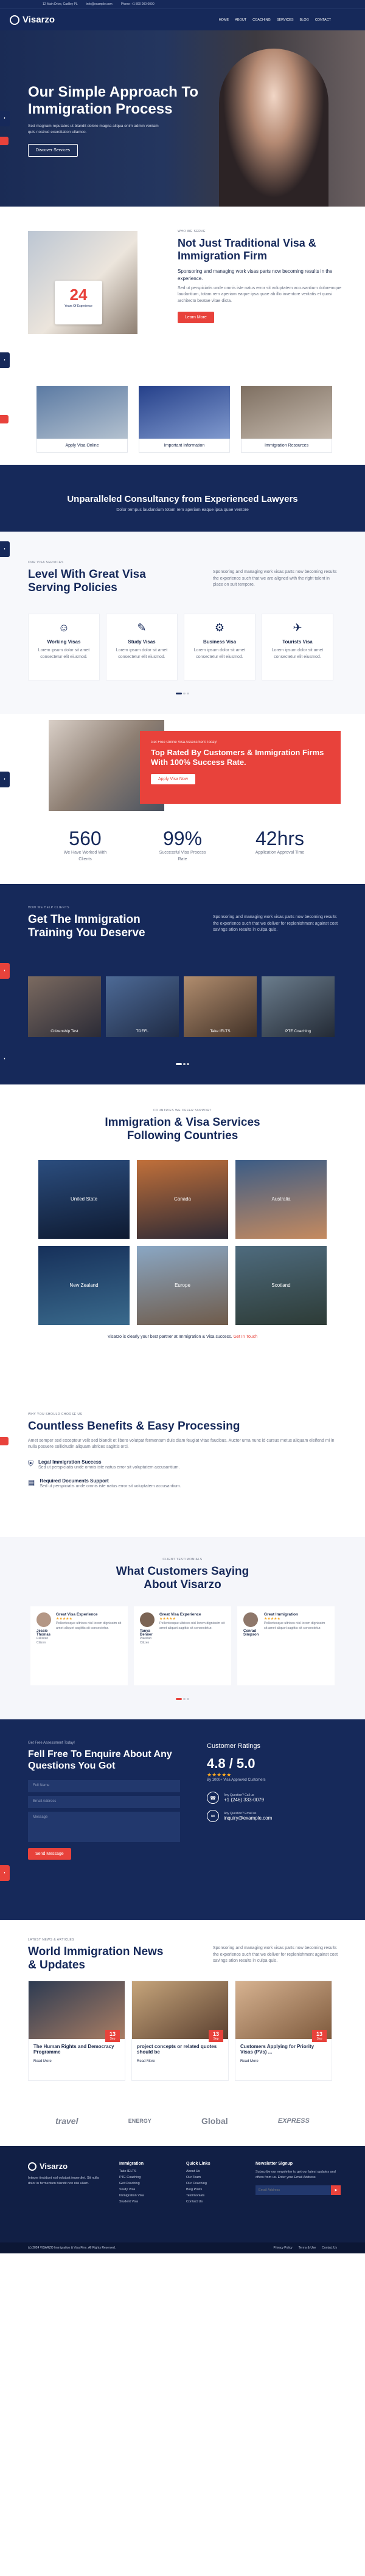  I want to click on visa-kicker: OUR VISA SERVICES, so click(46, 562).